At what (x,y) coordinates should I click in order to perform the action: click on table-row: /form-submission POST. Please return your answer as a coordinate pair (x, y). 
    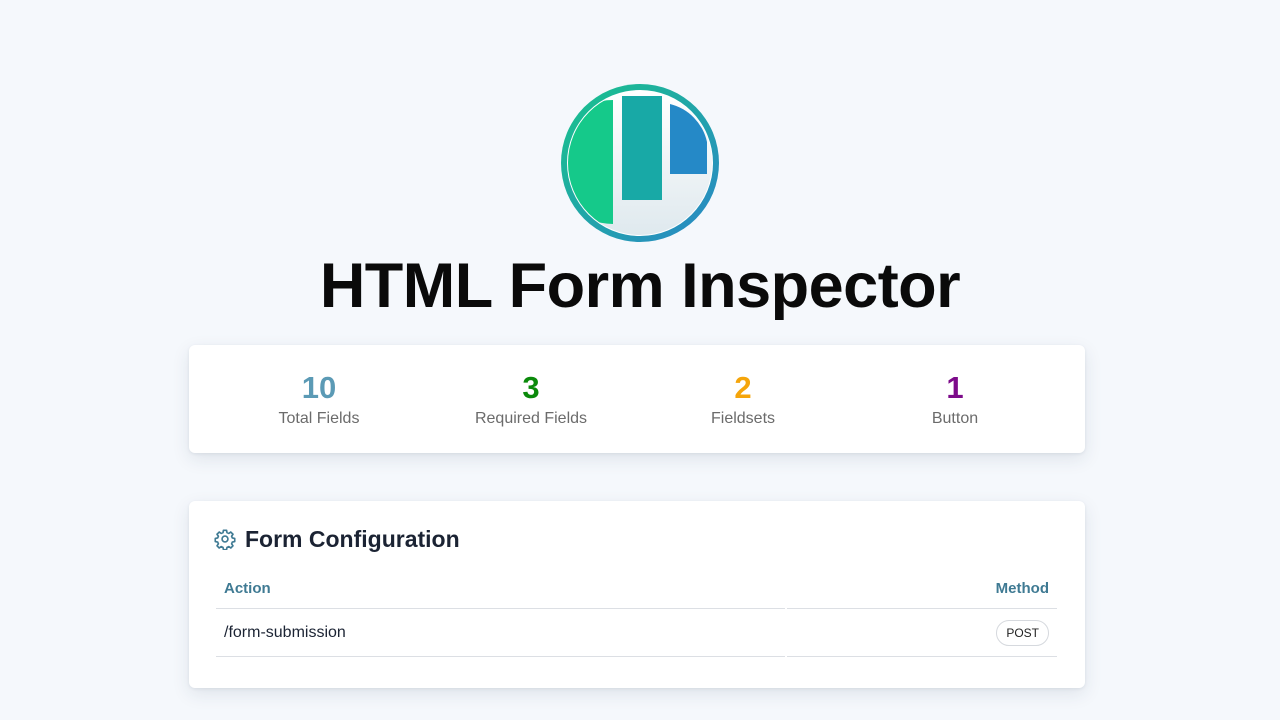
    Looking at the image, I should click on (636, 633).